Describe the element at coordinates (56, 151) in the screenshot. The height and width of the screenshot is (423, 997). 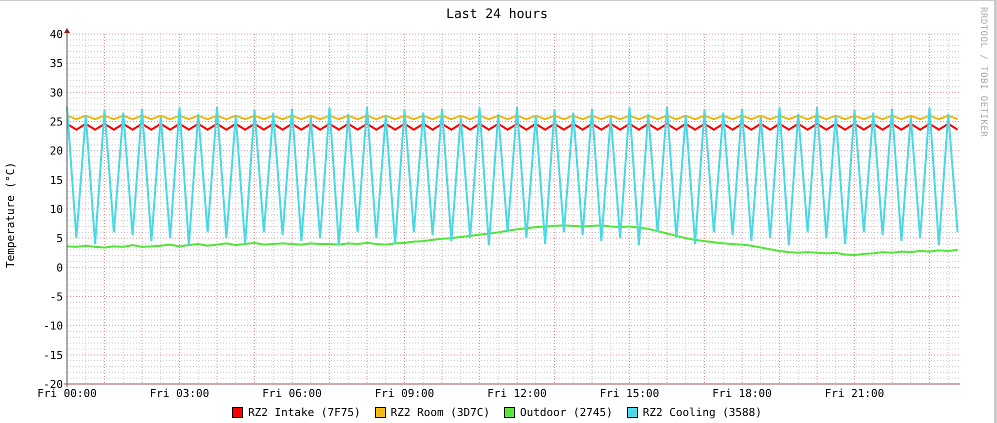
I see `y-tick-label: 20` at that location.